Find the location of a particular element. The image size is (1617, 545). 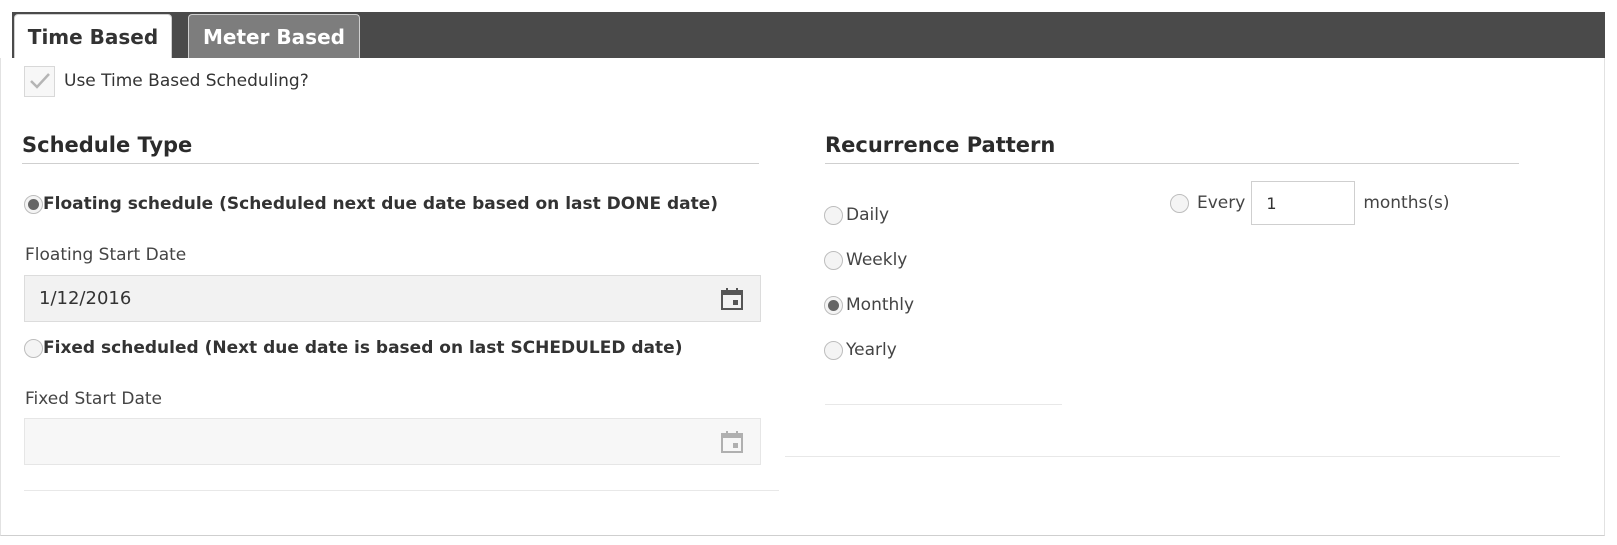

monthly-label: Monthly is located at coordinates (880, 305).